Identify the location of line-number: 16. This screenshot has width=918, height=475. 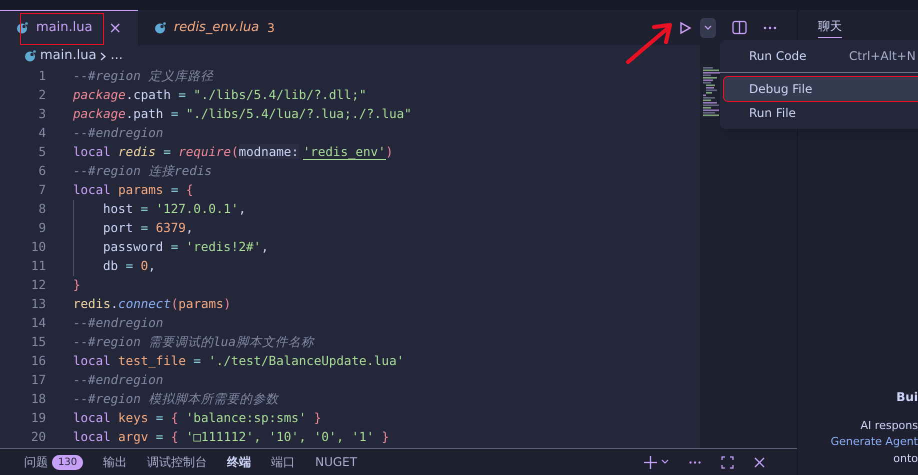
(38, 361).